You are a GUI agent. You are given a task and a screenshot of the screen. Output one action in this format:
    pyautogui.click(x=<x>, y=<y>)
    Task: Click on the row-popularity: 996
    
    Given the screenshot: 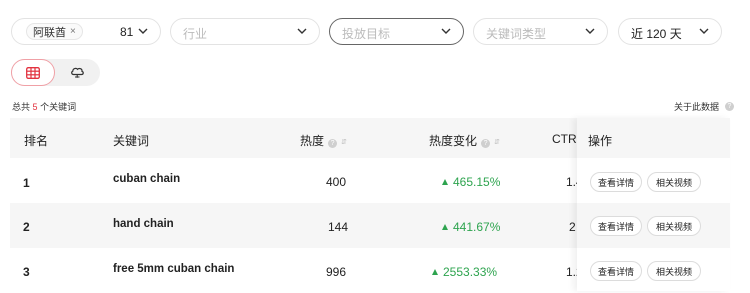 What is the action you would take?
    pyautogui.click(x=336, y=272)
    